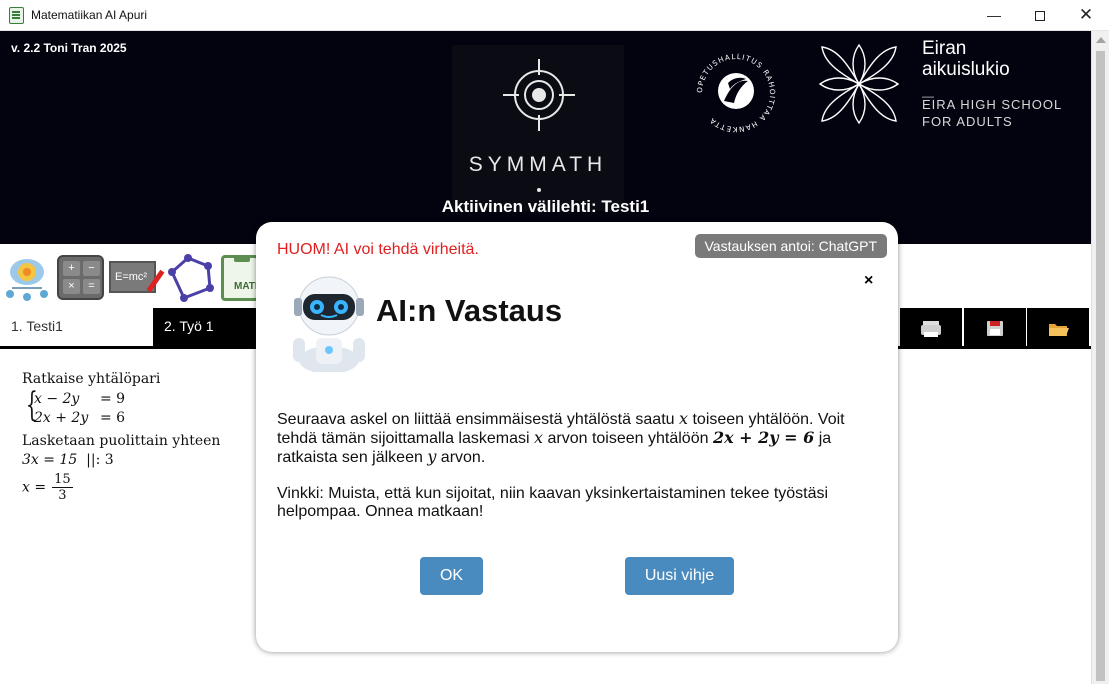 This screenshot has width=1109, height=684. Describe the element at coordinates (240, 278) in the screenshot. I see `matik-tool-button: MATI` at that location.